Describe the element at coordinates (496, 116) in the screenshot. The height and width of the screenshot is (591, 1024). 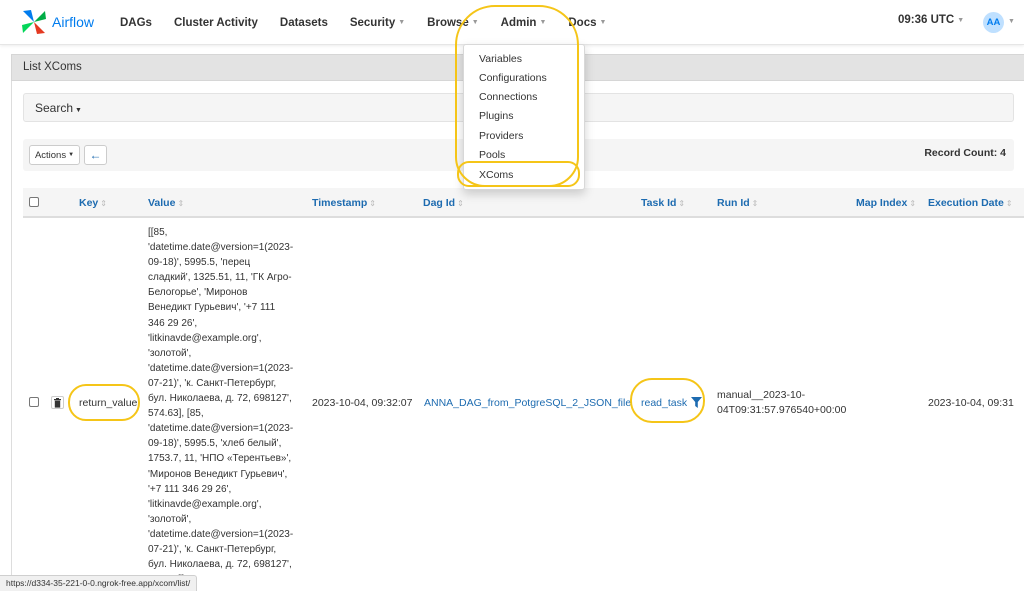
I see `menu-item-plugins: Plugins` at that location.